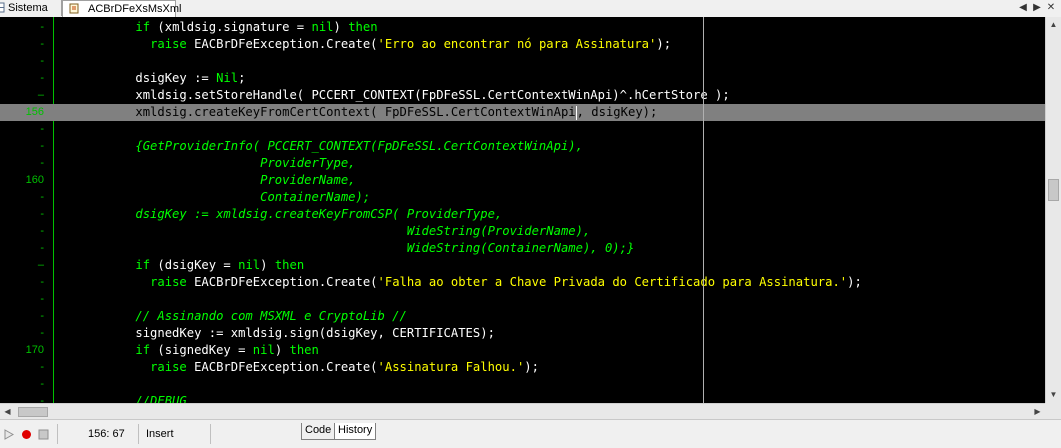 This screenshot has width=1061, height=448. I want to click on code-token: ;, so click(242, 78).